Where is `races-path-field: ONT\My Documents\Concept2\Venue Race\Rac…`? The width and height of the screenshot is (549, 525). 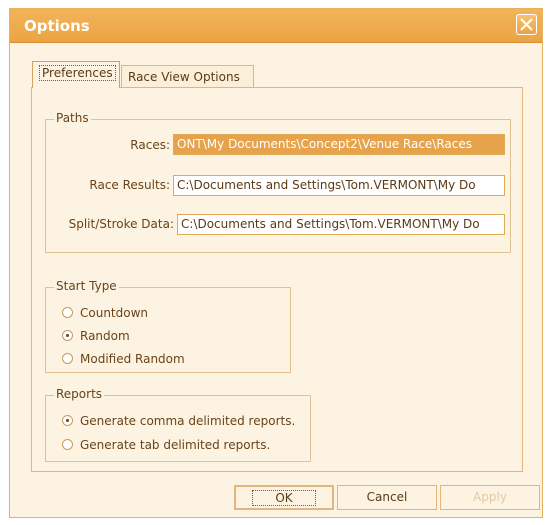
races-path-field: ONT\My Documents\Concept2\Venue Race\Rac… is located at coordinates (339, 144).